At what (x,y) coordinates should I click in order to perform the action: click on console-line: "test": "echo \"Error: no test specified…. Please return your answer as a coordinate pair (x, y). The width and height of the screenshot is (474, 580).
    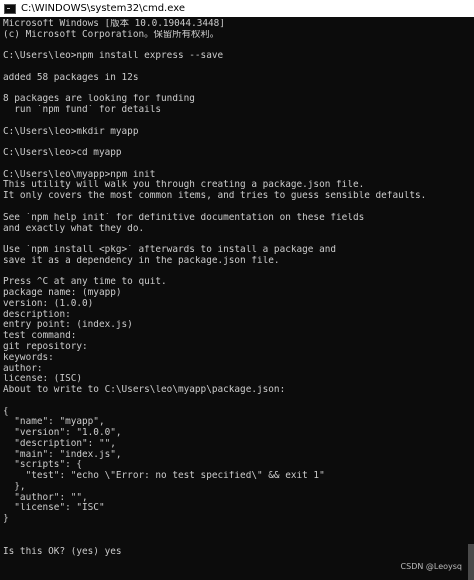
    Looking at the image, I should click on (164, 476).